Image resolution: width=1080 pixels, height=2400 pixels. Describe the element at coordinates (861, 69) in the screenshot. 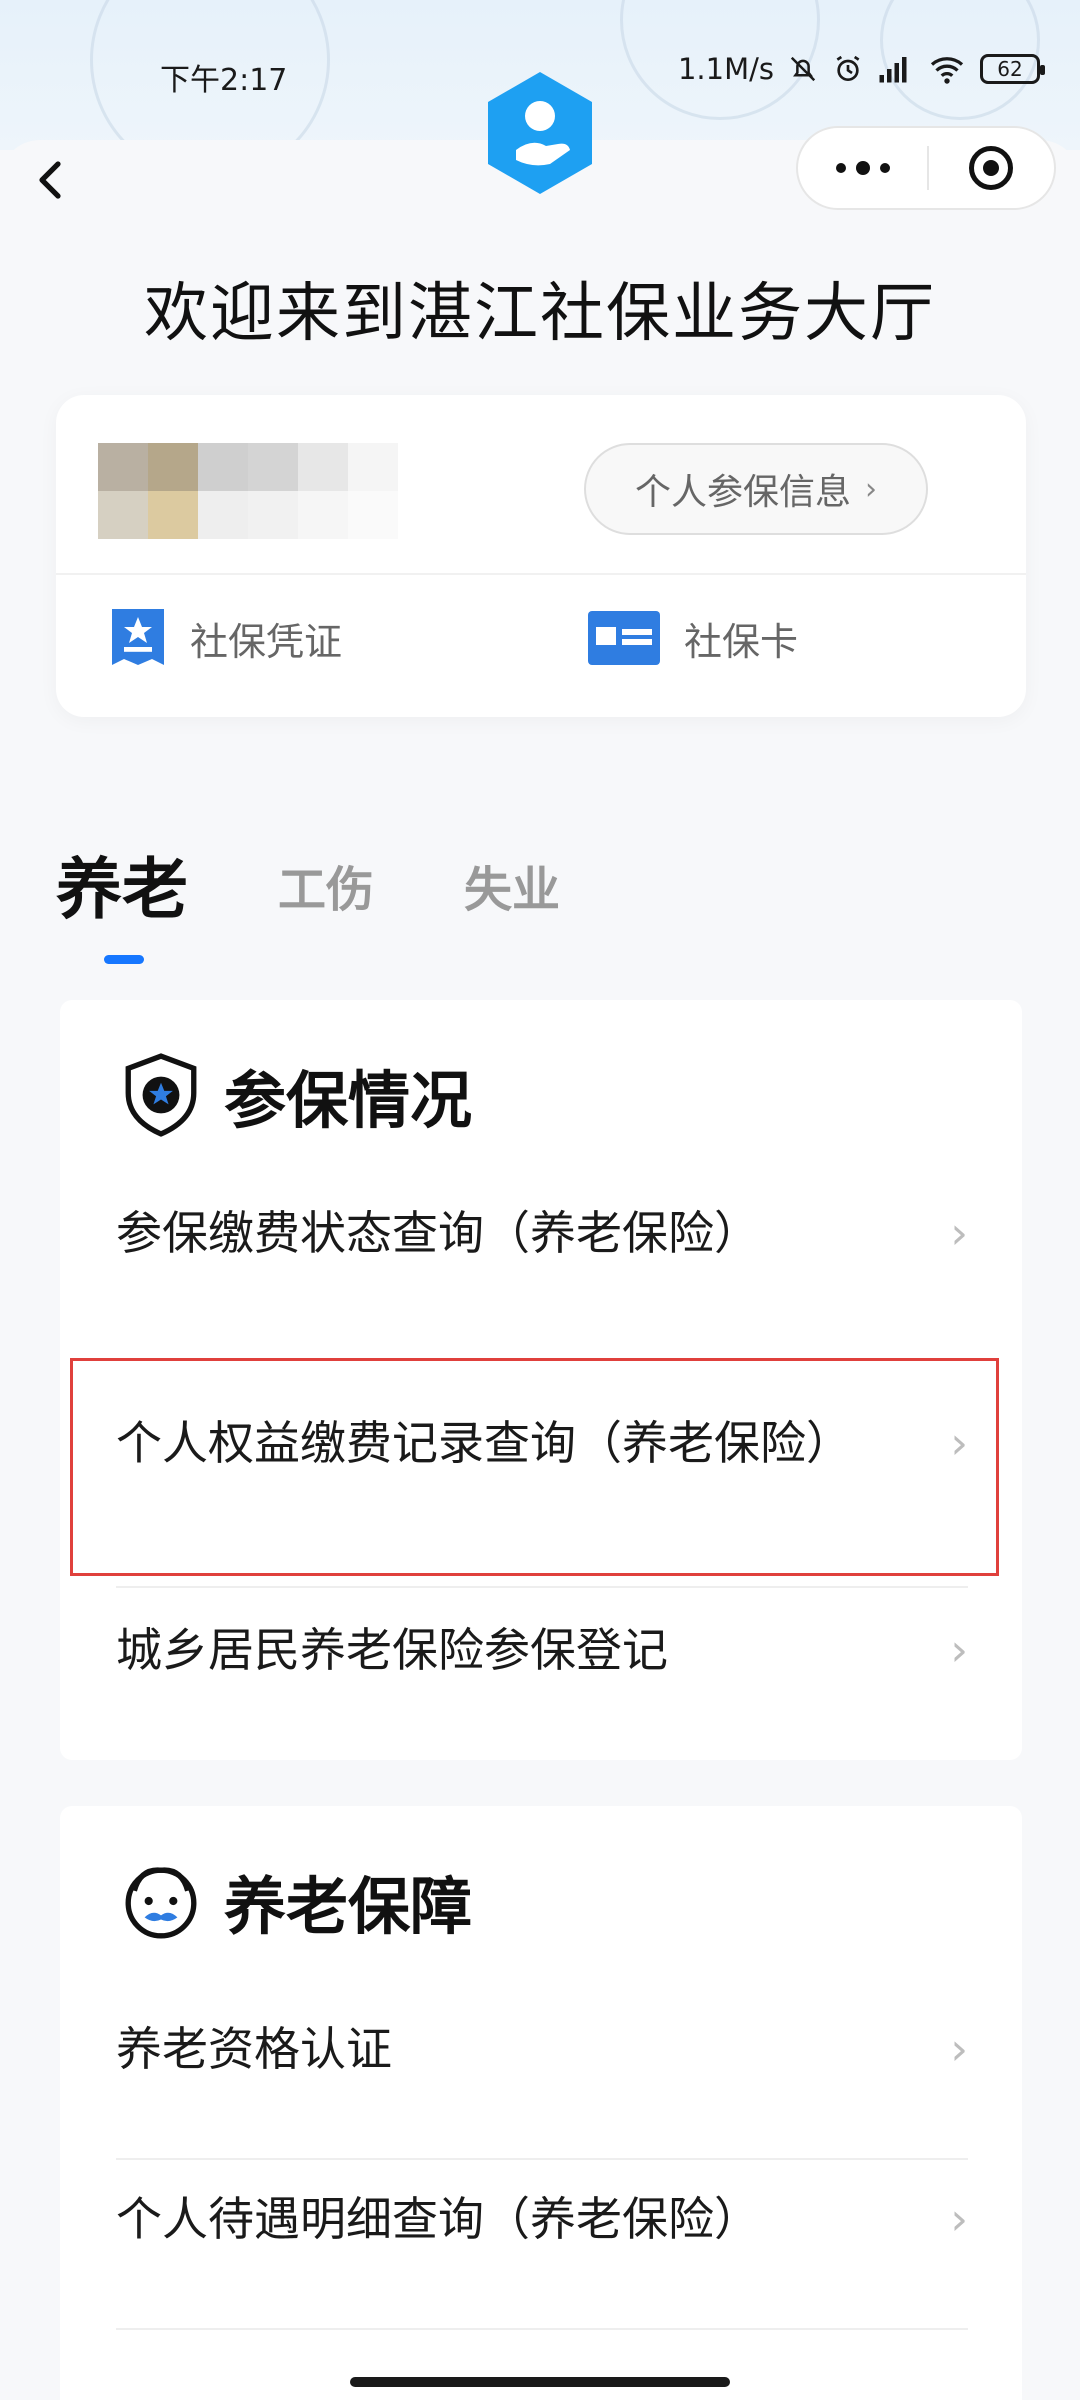

I see `status-icons: 1.1M/s 62` at that location.